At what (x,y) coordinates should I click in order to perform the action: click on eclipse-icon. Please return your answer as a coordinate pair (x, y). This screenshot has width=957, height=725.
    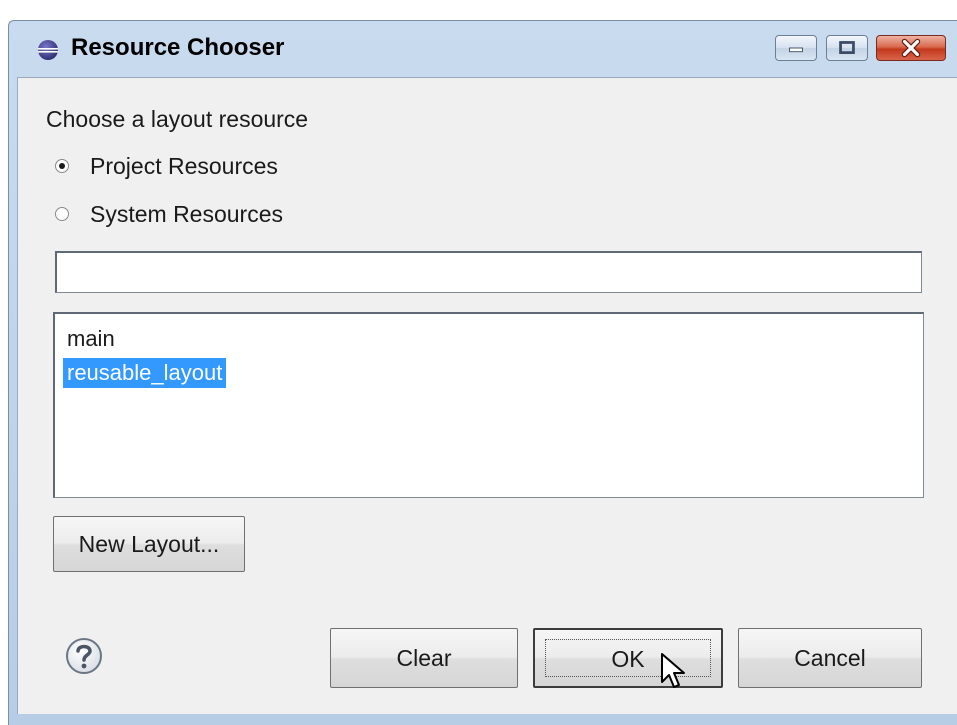
    Looking at the image, I should click on (48, 50).